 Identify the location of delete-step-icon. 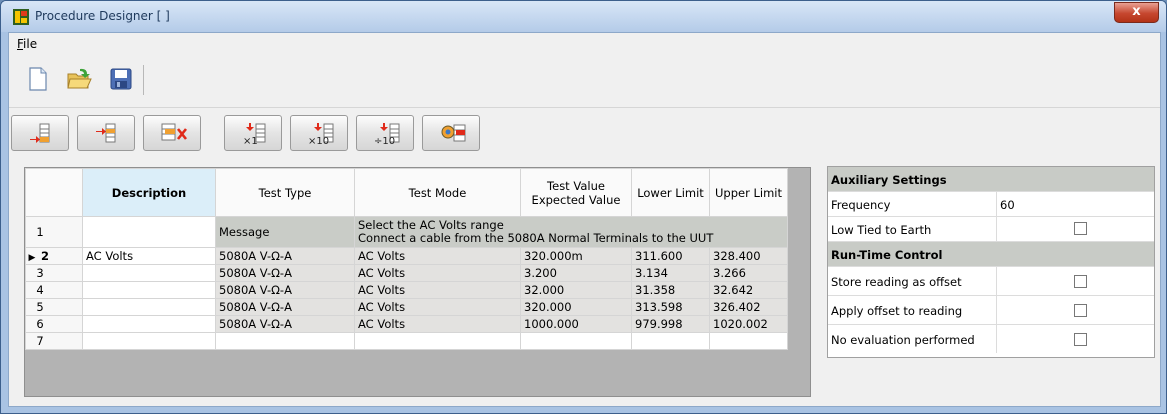
(174, 132).